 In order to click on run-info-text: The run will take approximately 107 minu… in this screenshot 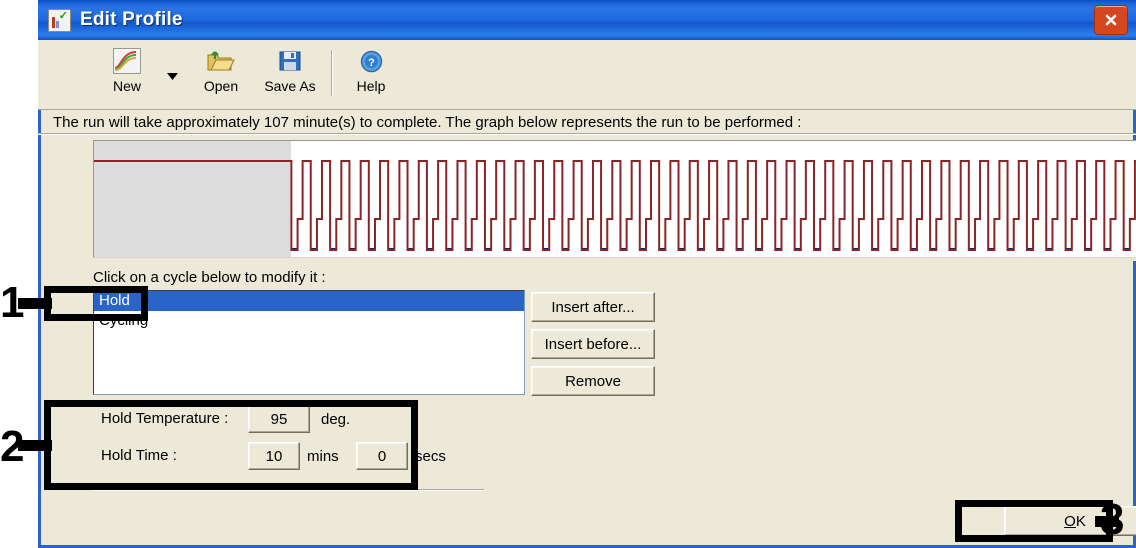, I will do `click(427, 122)`.